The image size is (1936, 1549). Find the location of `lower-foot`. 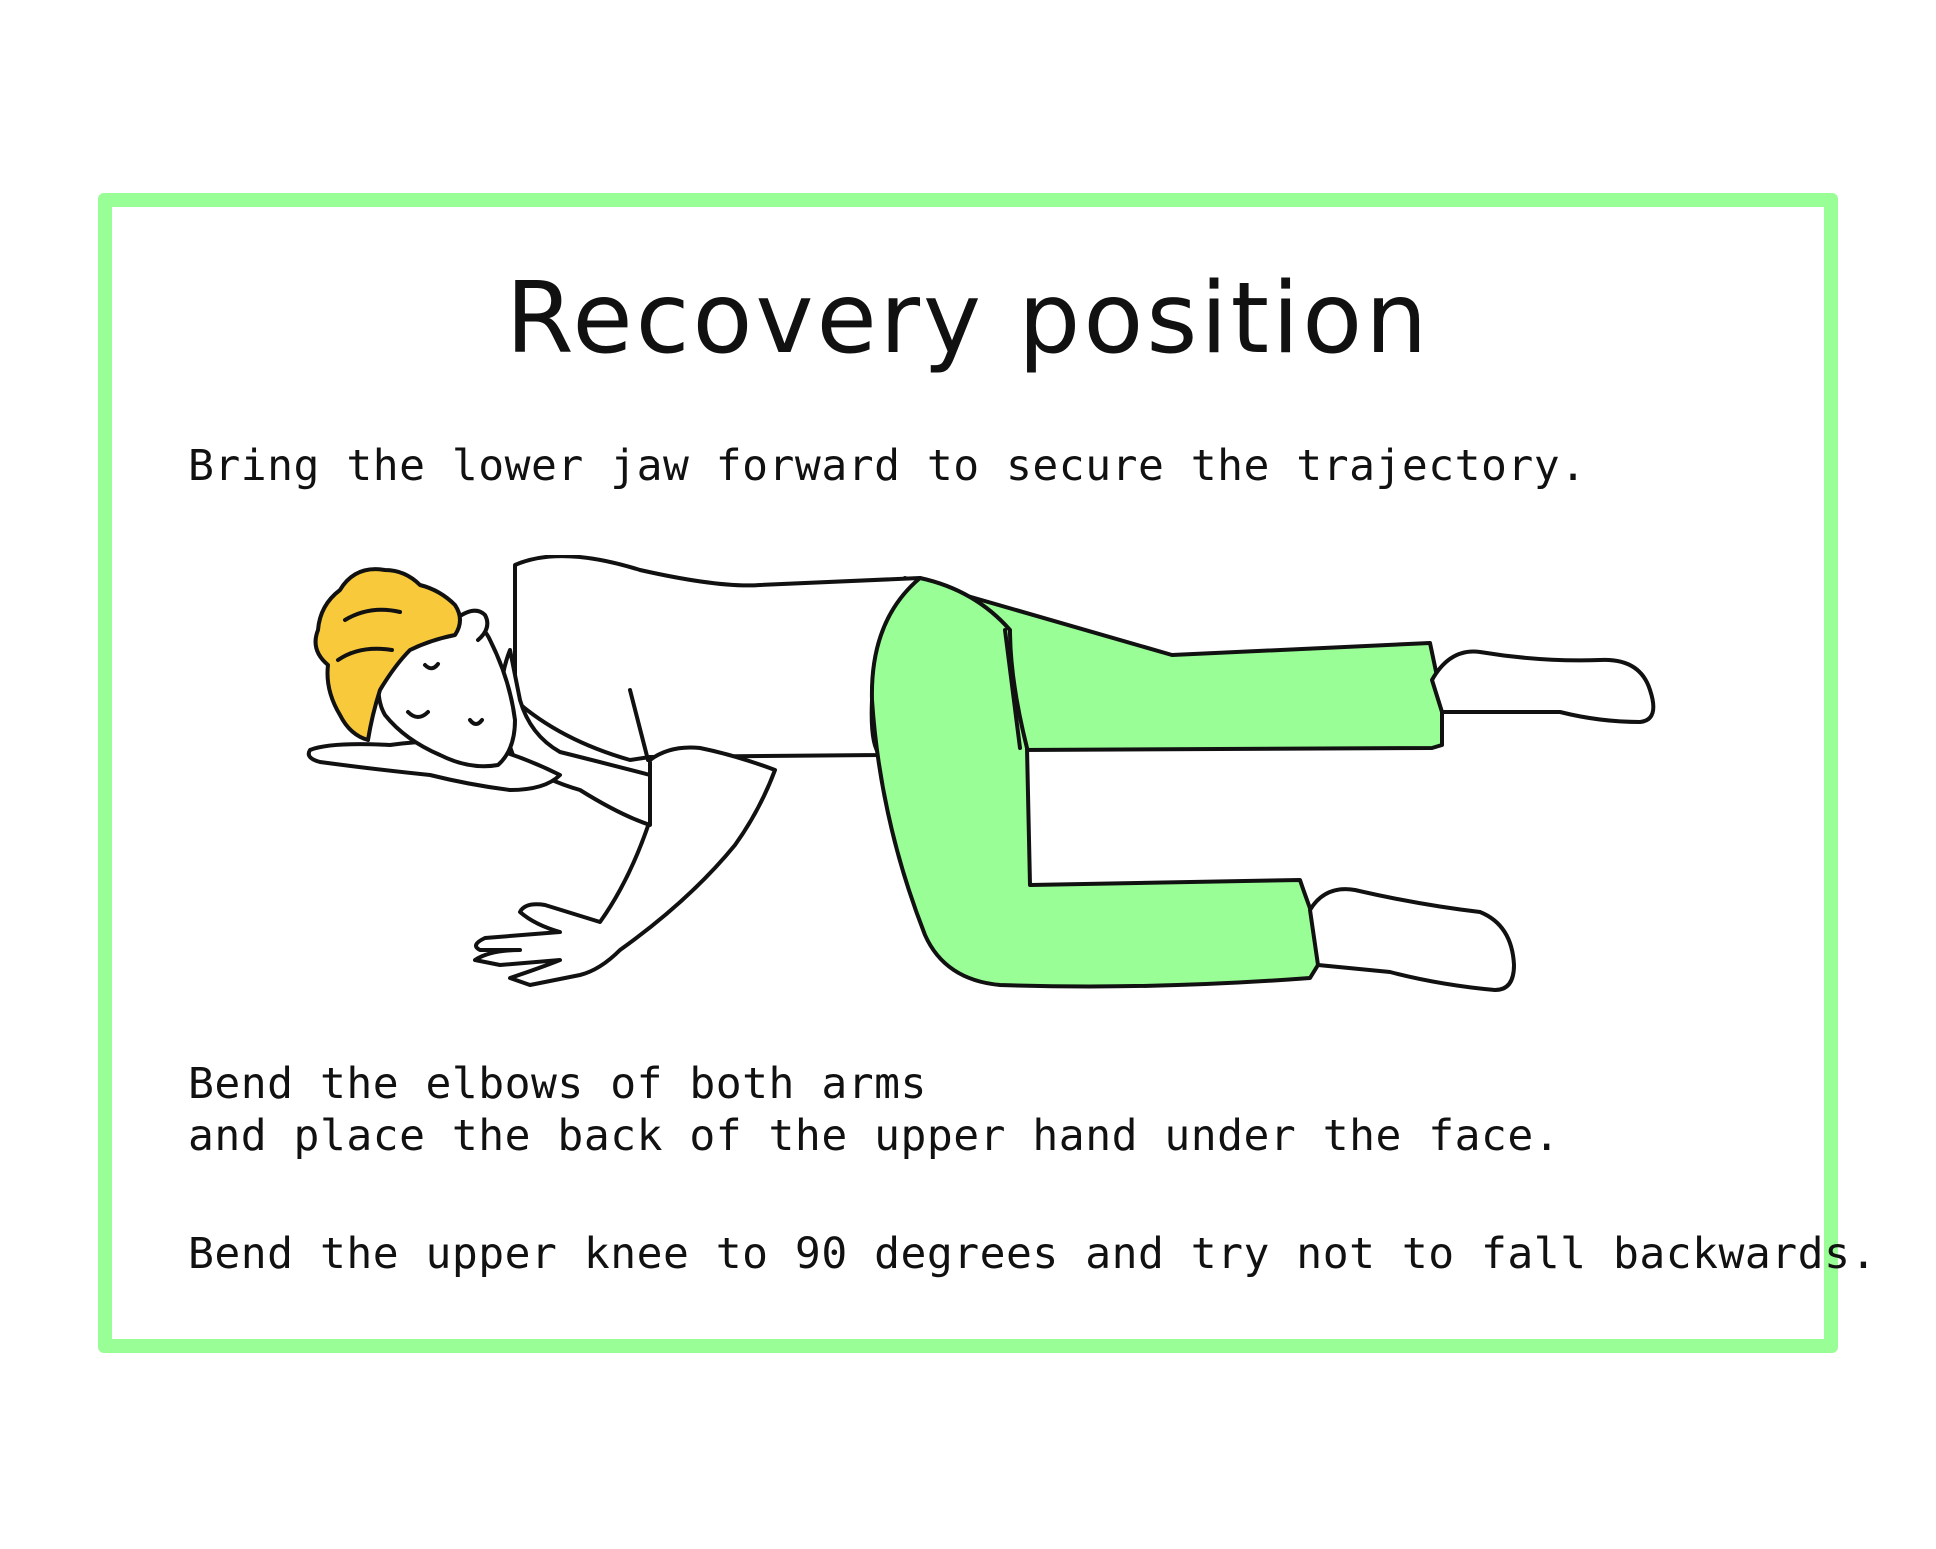

lower-foot is located at coordinates (1412, 939).